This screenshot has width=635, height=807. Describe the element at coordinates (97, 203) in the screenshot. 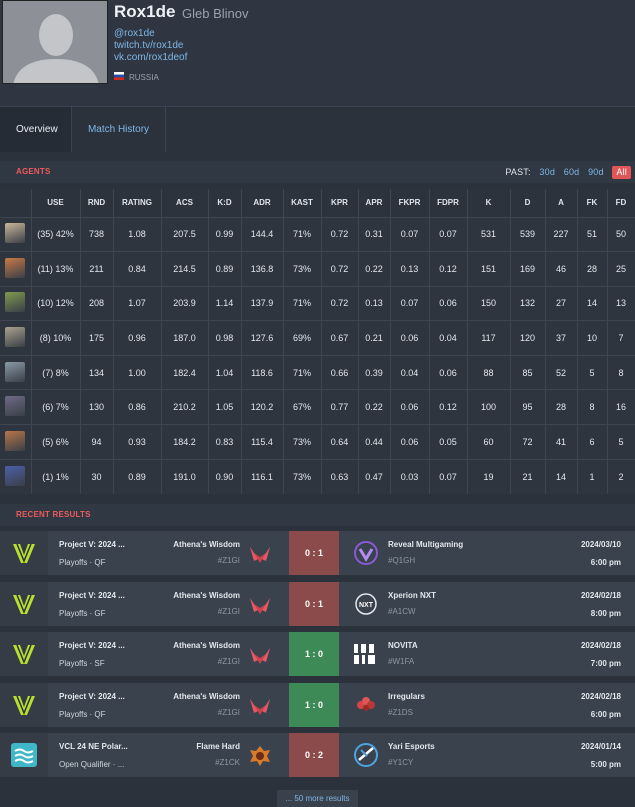

I see `column-header-rnd: RND` at that location.